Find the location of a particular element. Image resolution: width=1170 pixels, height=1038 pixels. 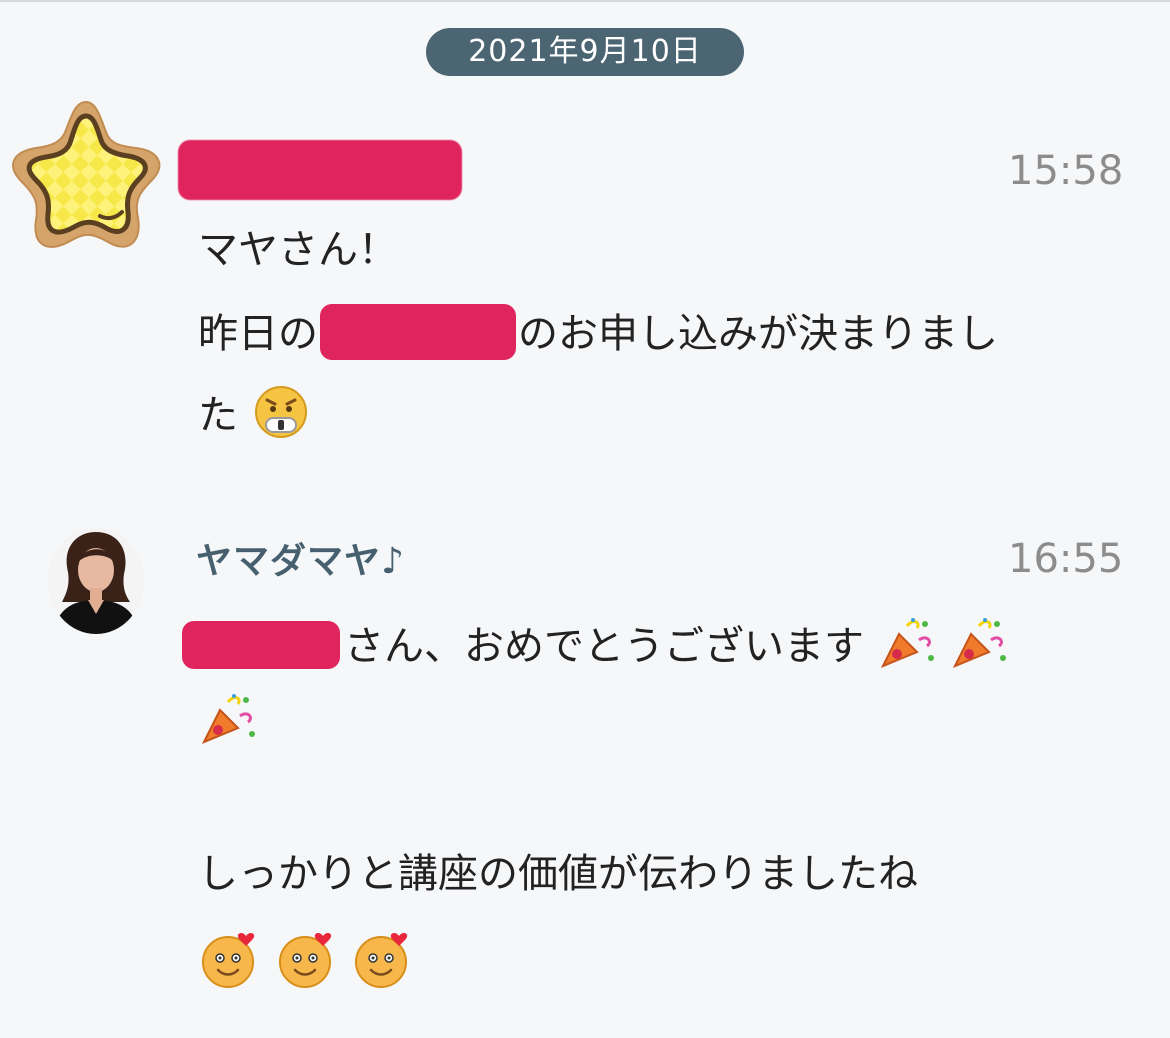

top-divider is located at coordinates (585, 1).